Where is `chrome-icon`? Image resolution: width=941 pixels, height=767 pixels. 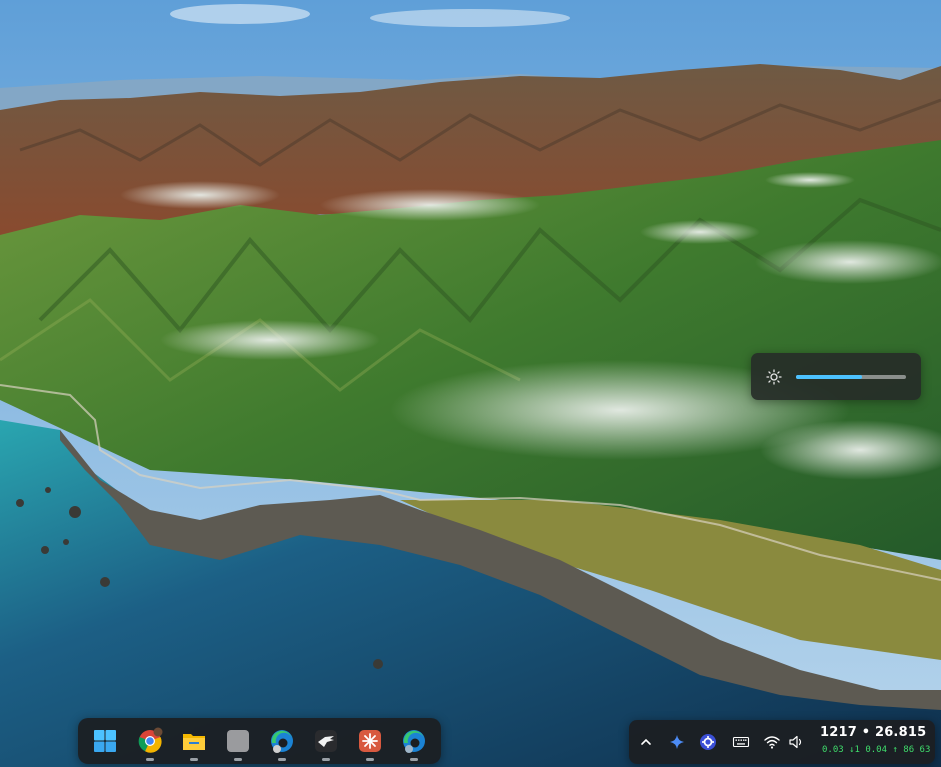 chrome-icon is located at coordinates (150, 740).